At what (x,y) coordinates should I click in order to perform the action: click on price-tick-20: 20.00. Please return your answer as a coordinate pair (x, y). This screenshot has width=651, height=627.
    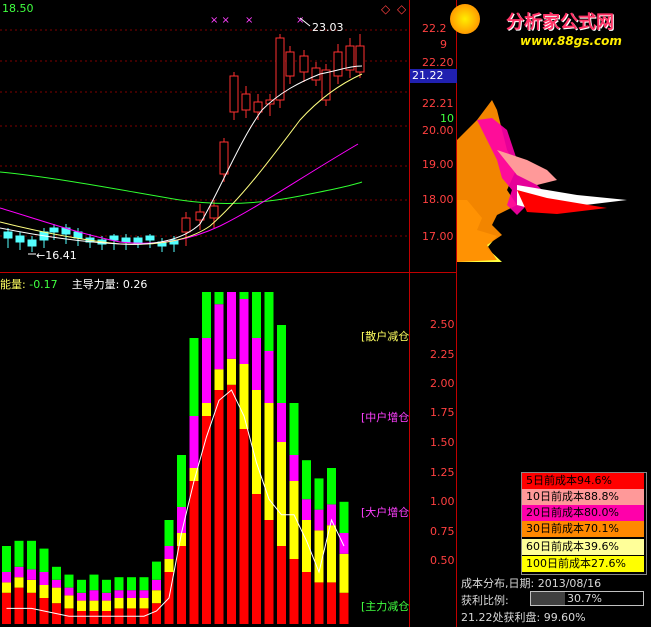
    Looking at the image, I should click on (438, 130).